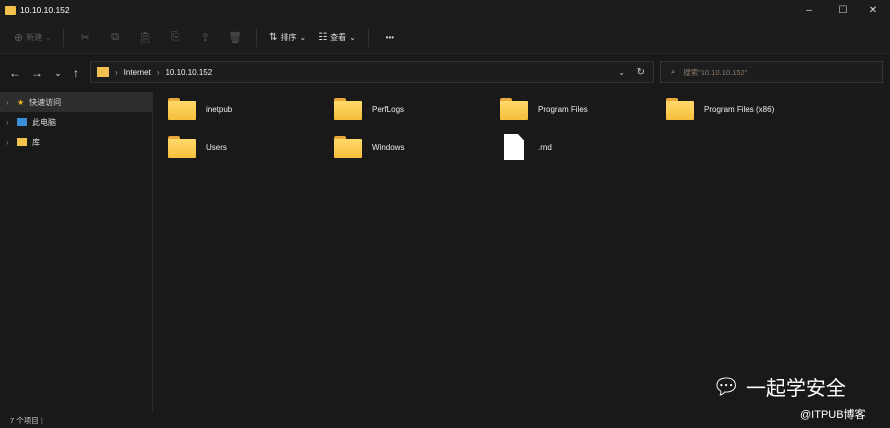 The width and height of the screenshot is (890, 428). What do you see at coordinates (771, 72) in the screenshot?
I see `search-input: ⌕ 搜索"10.10.10.152"` at bounding box center [771, 72].